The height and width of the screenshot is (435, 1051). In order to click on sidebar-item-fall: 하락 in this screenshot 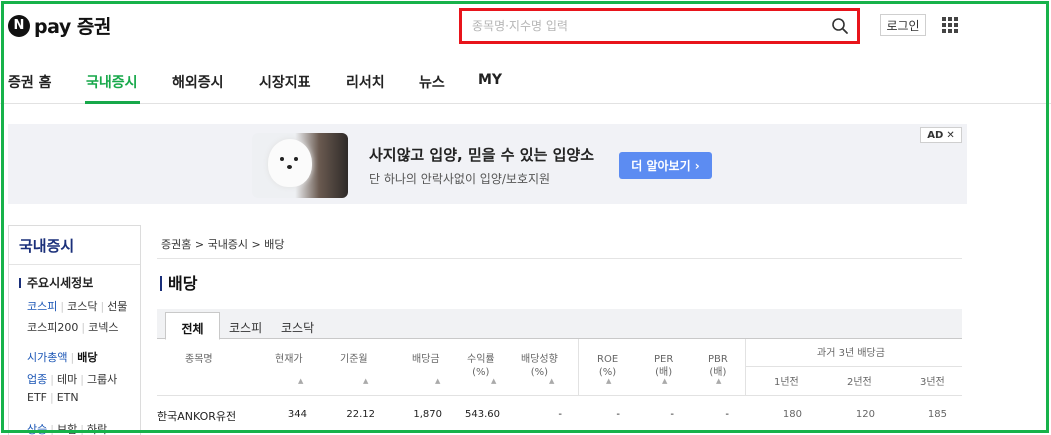, I will do `click(97, 429)`.